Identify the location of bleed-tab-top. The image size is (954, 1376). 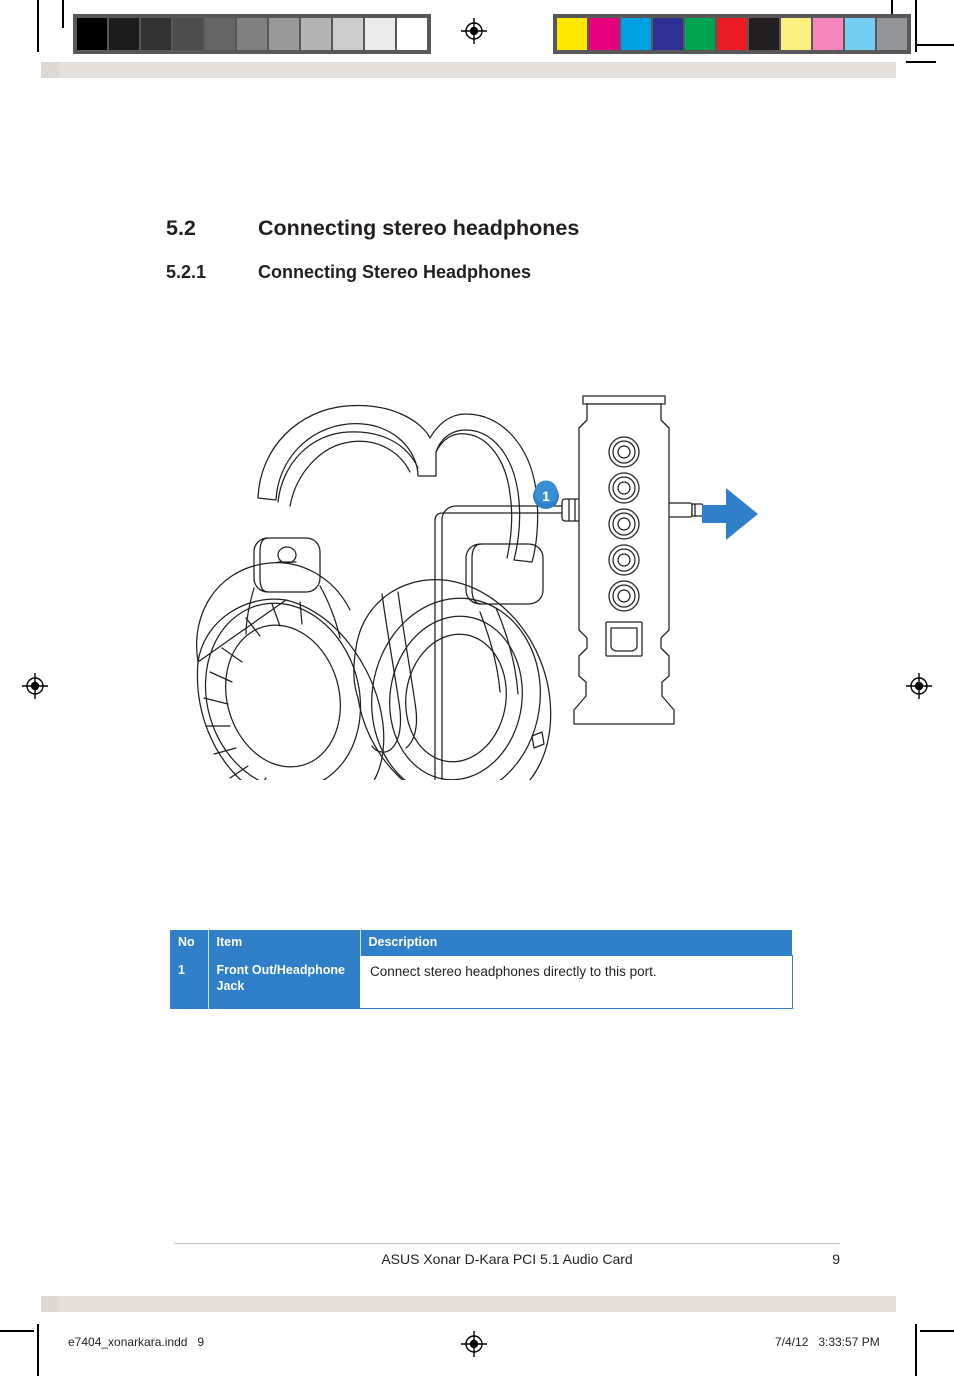
(50, 70).